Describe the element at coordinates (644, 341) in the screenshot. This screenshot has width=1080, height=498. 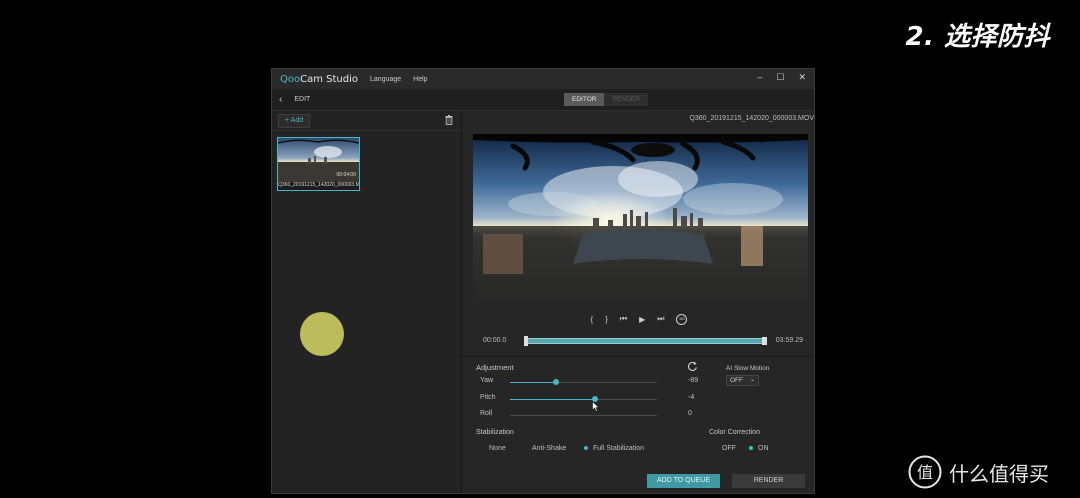
I see `timeline-track` at that location.